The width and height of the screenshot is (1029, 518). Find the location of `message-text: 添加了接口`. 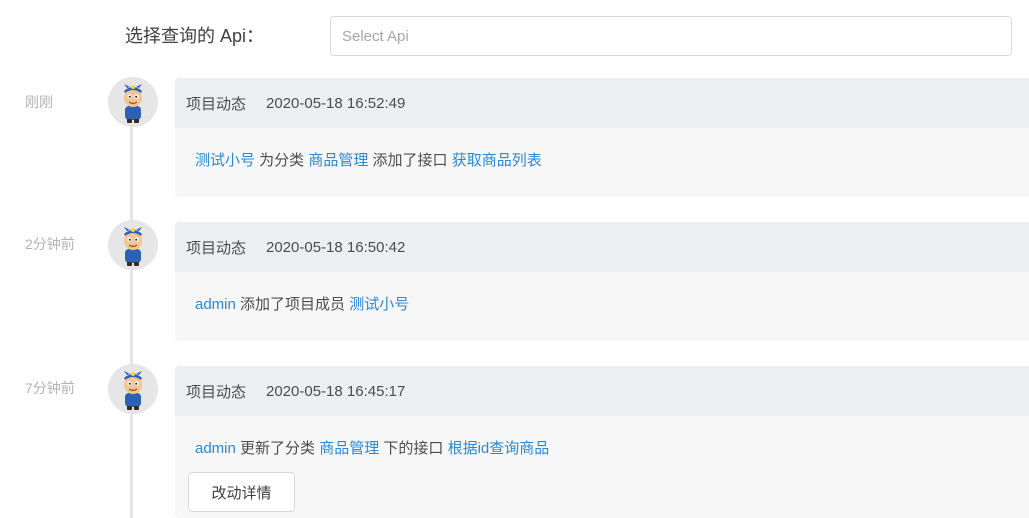

message-text: 添加了接口 is located at coordinates (410, 160).